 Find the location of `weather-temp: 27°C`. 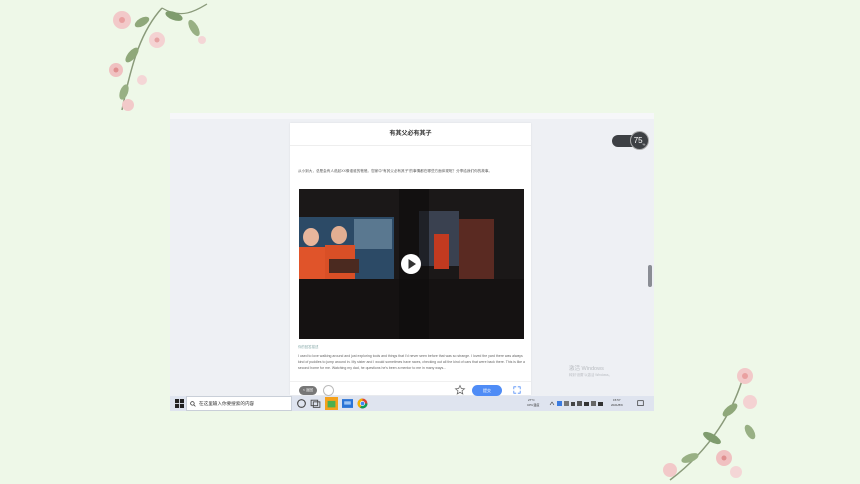

weather-temp: 27°C is located at coordinates (531, 400).